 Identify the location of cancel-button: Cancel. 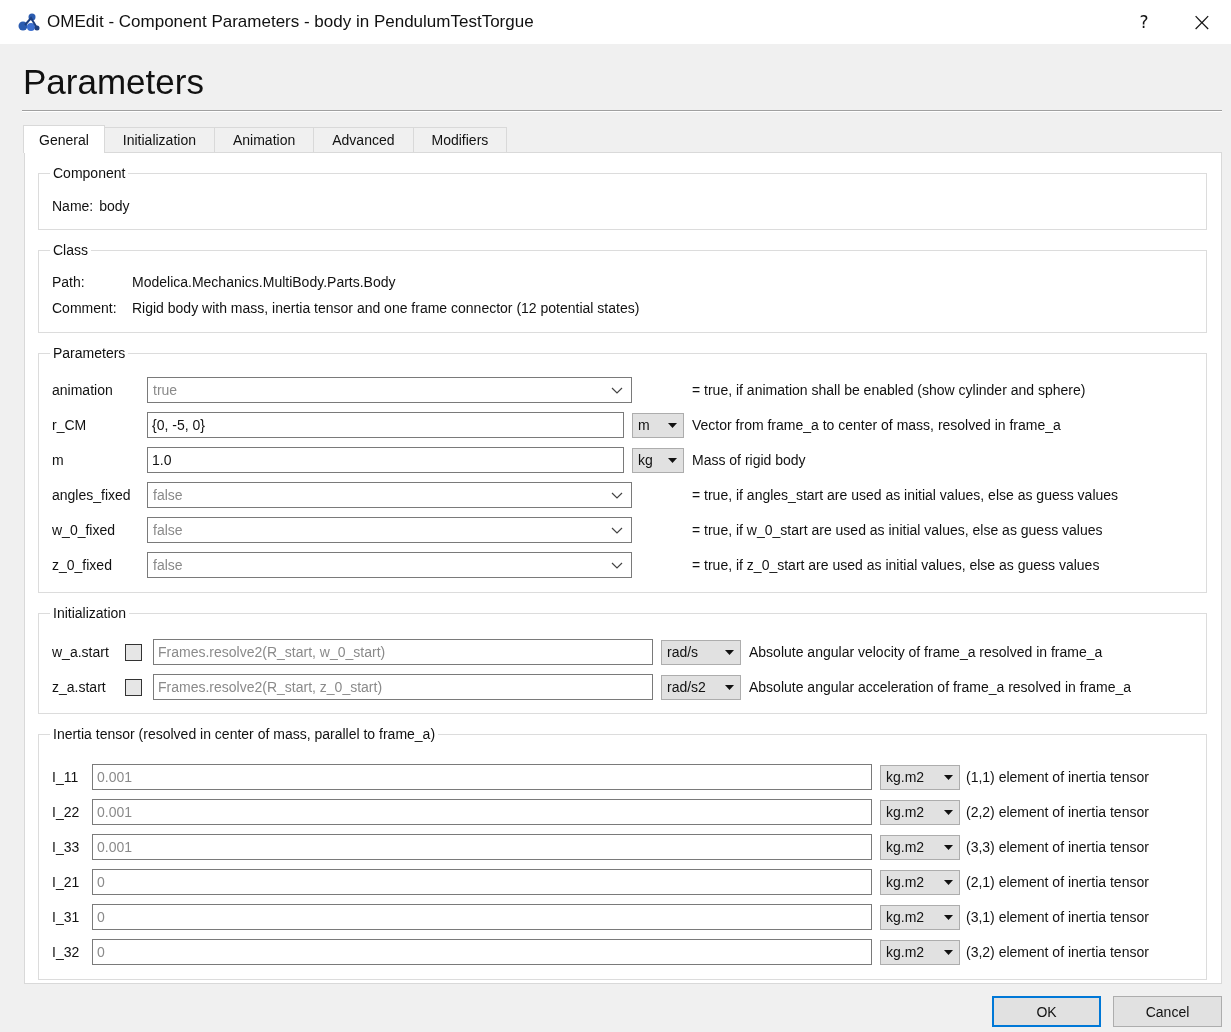
(1167, 1011).